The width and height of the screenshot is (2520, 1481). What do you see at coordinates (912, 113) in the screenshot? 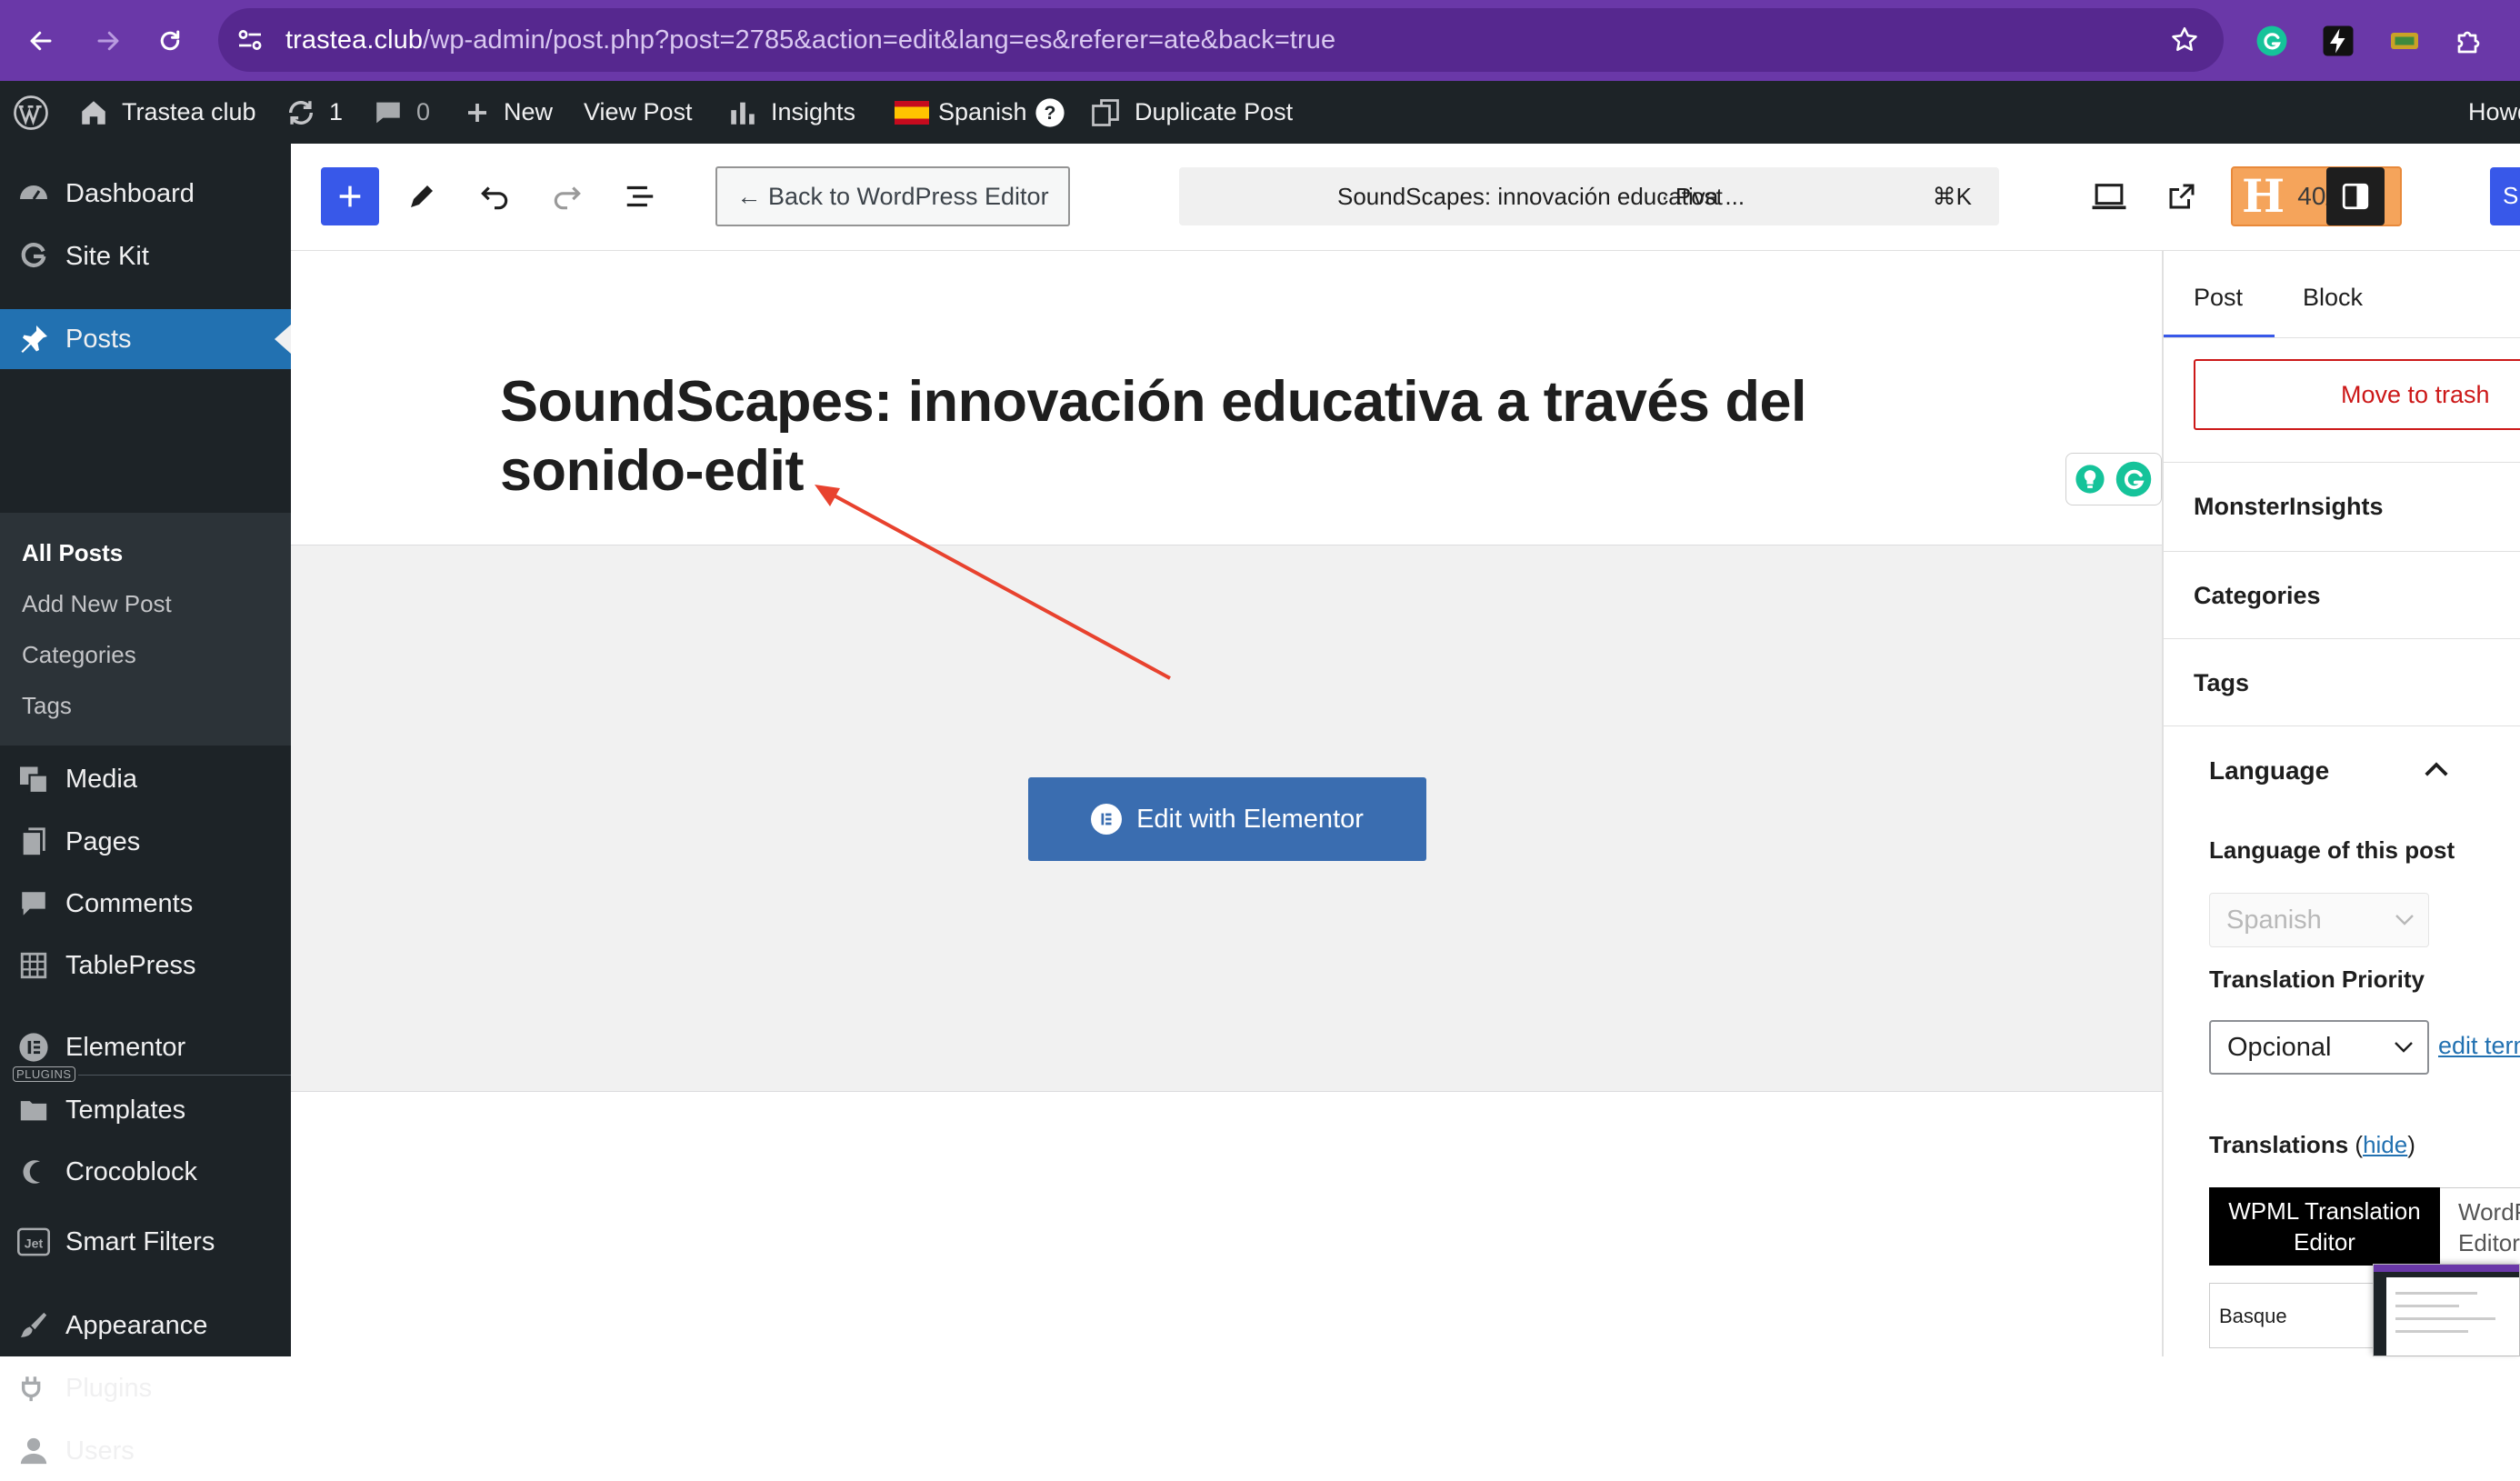
I see `spain-flag-icon` at bounding box center [912, 113].